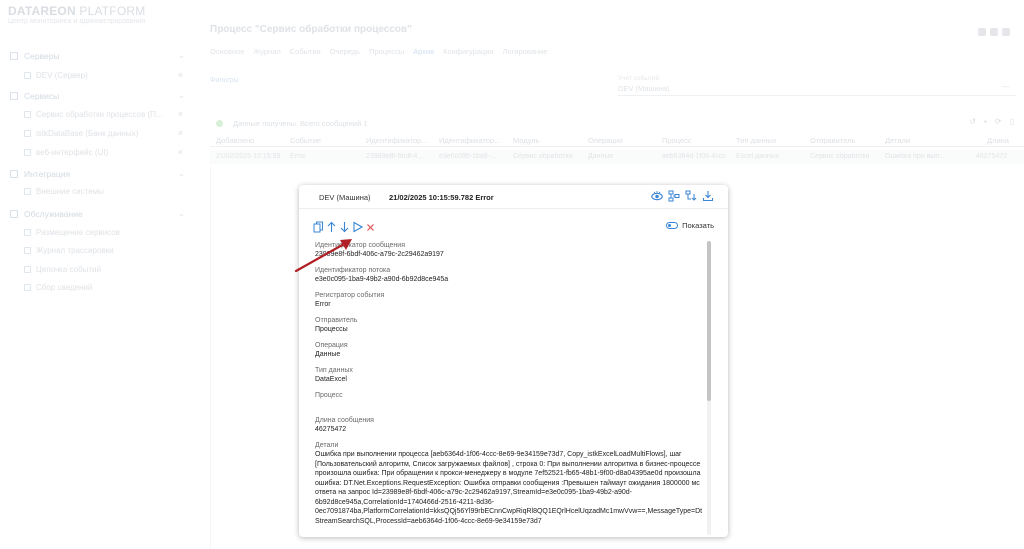  Describe the element at coordinates (104, 133) in the screenshot. I see `sidebar-item-database: istkDataBase (Банк данных) ×` at that location.